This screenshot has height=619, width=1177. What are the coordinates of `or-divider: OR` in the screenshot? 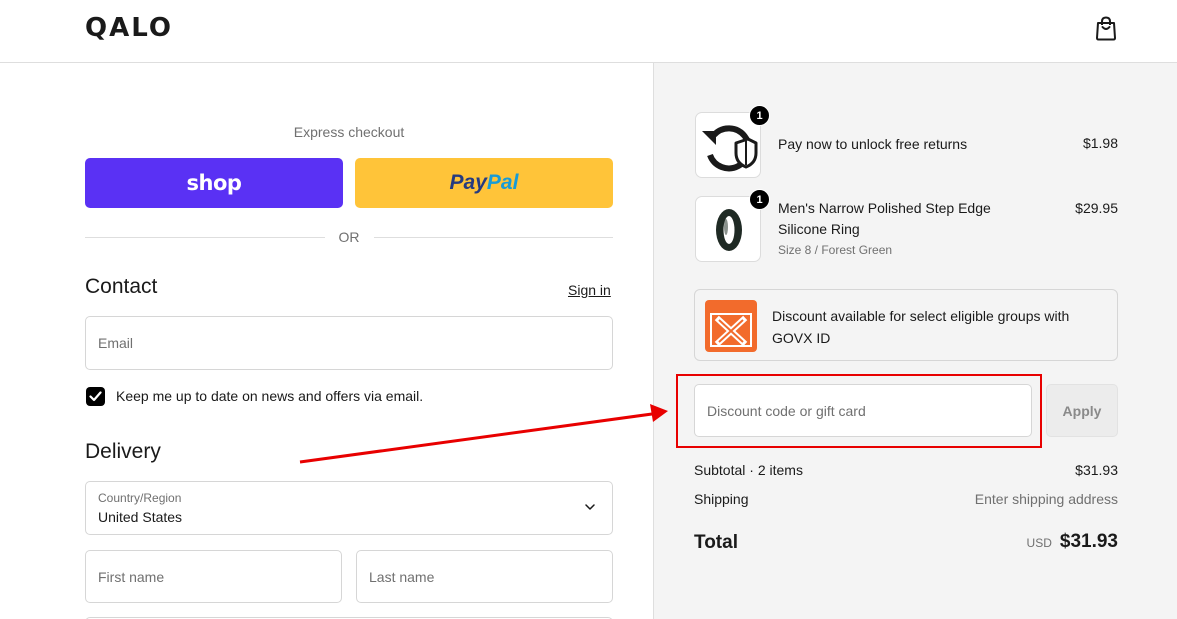 It's located at (349, 237).